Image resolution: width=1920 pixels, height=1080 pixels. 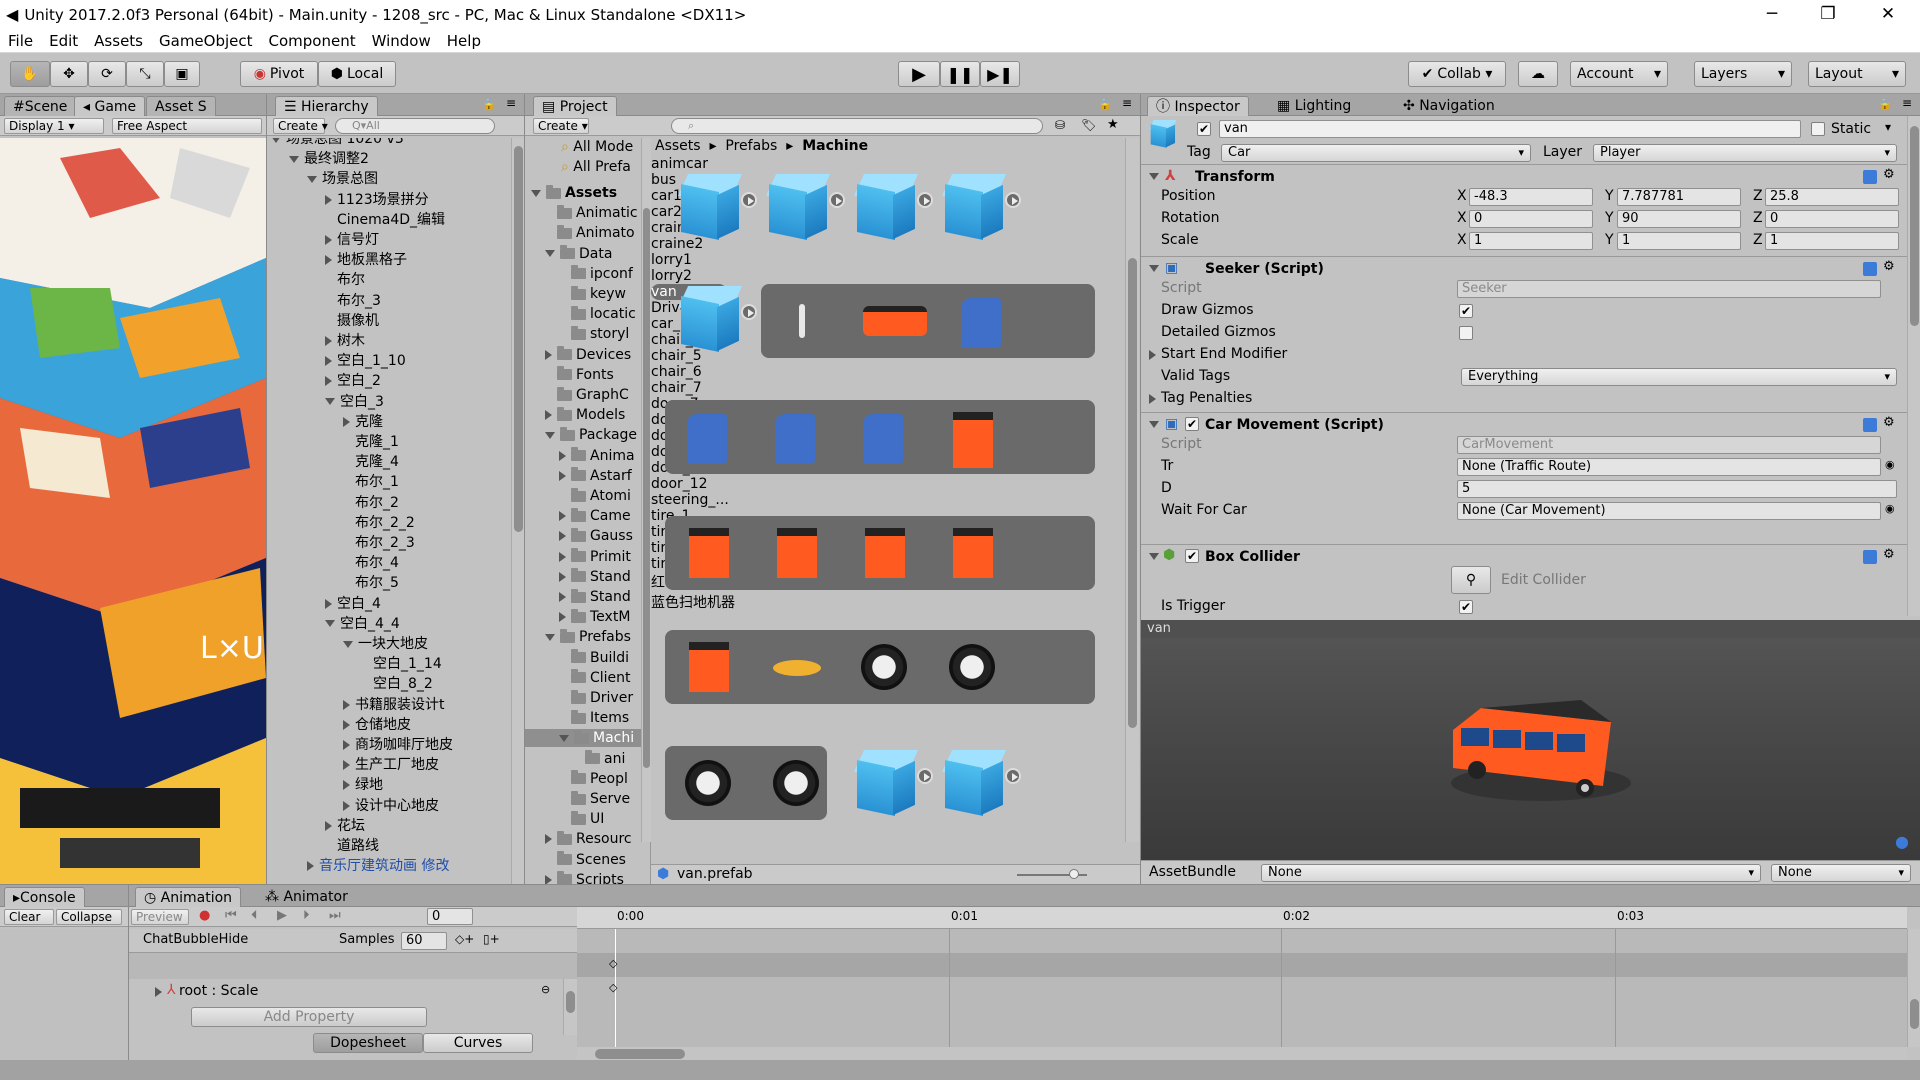 I want to click on breadcrumb-assets: Assets, so click(x=678, y=146).